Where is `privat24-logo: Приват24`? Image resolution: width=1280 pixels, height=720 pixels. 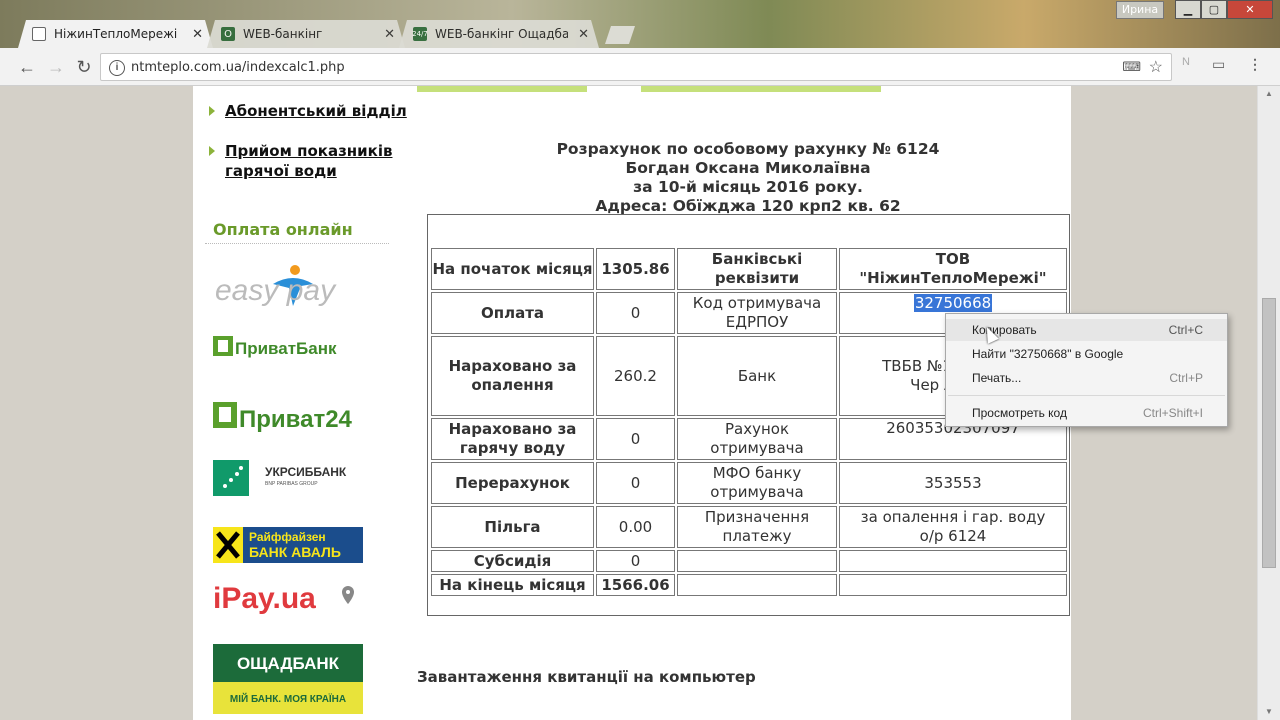
privat24-logo: Приват24 is located at coordinates (289, 416).